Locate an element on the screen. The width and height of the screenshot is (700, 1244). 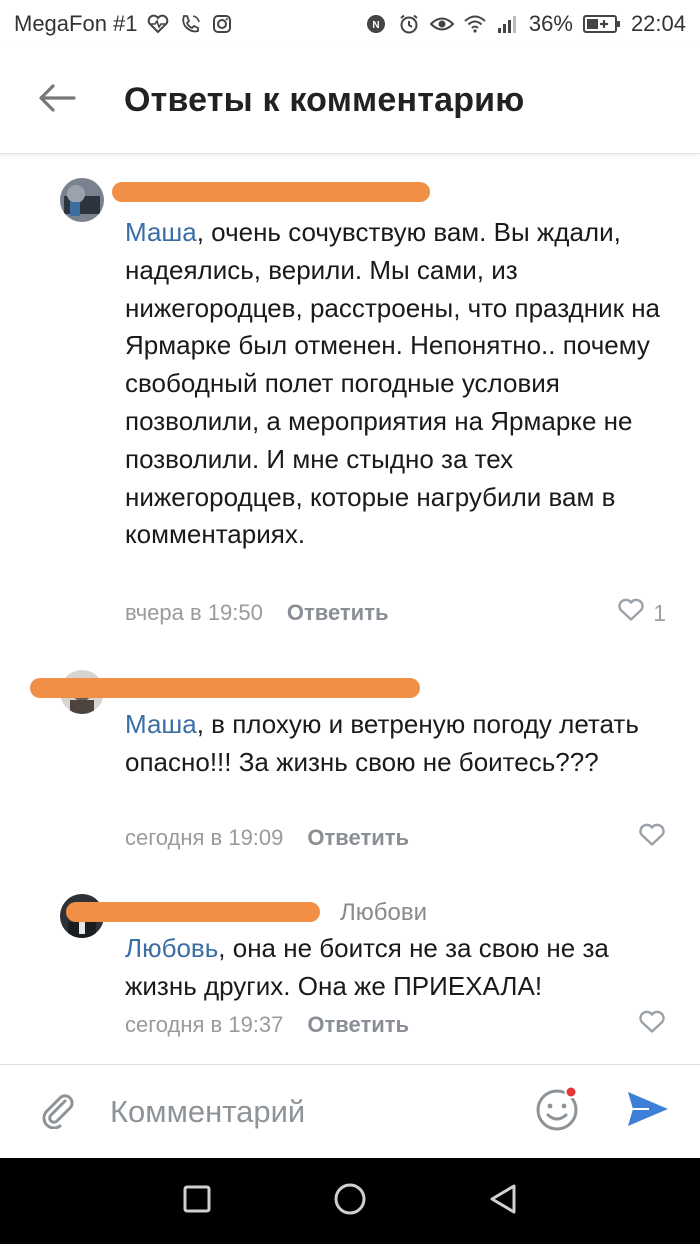
send-icon is located at coordinates (648, 1111).